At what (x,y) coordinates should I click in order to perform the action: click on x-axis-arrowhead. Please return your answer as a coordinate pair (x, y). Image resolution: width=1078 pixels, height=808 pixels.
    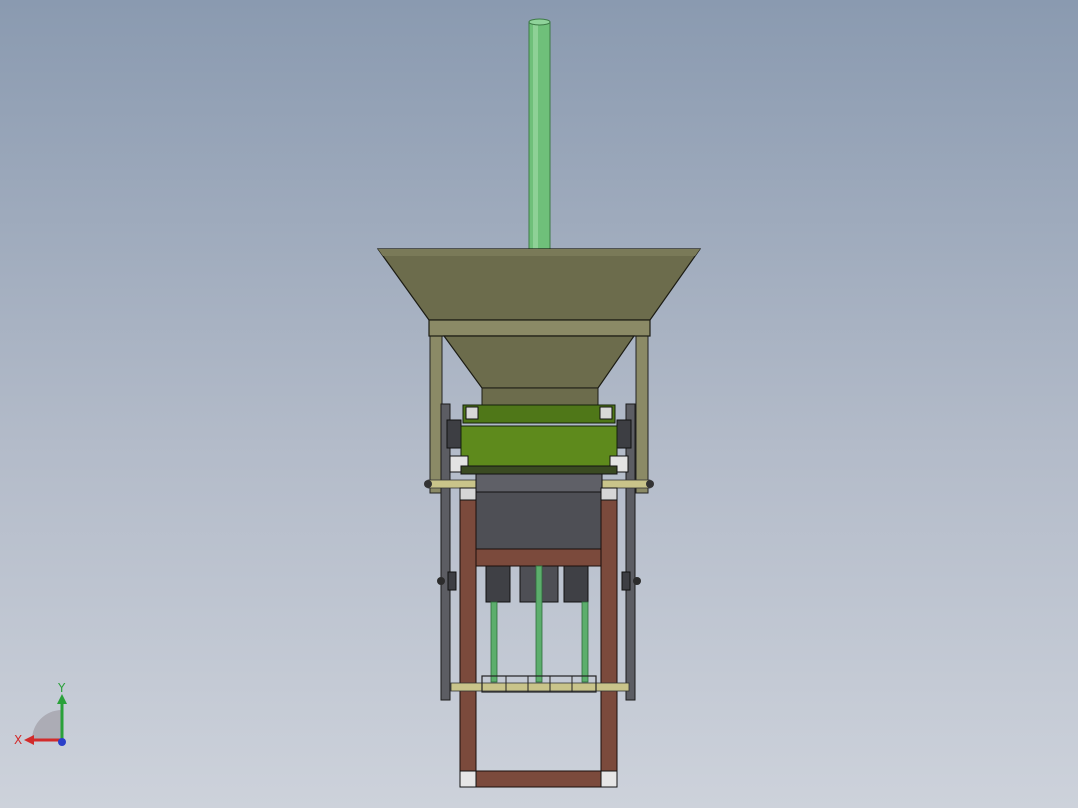
    Looking at the image, I should click on (29, 740).